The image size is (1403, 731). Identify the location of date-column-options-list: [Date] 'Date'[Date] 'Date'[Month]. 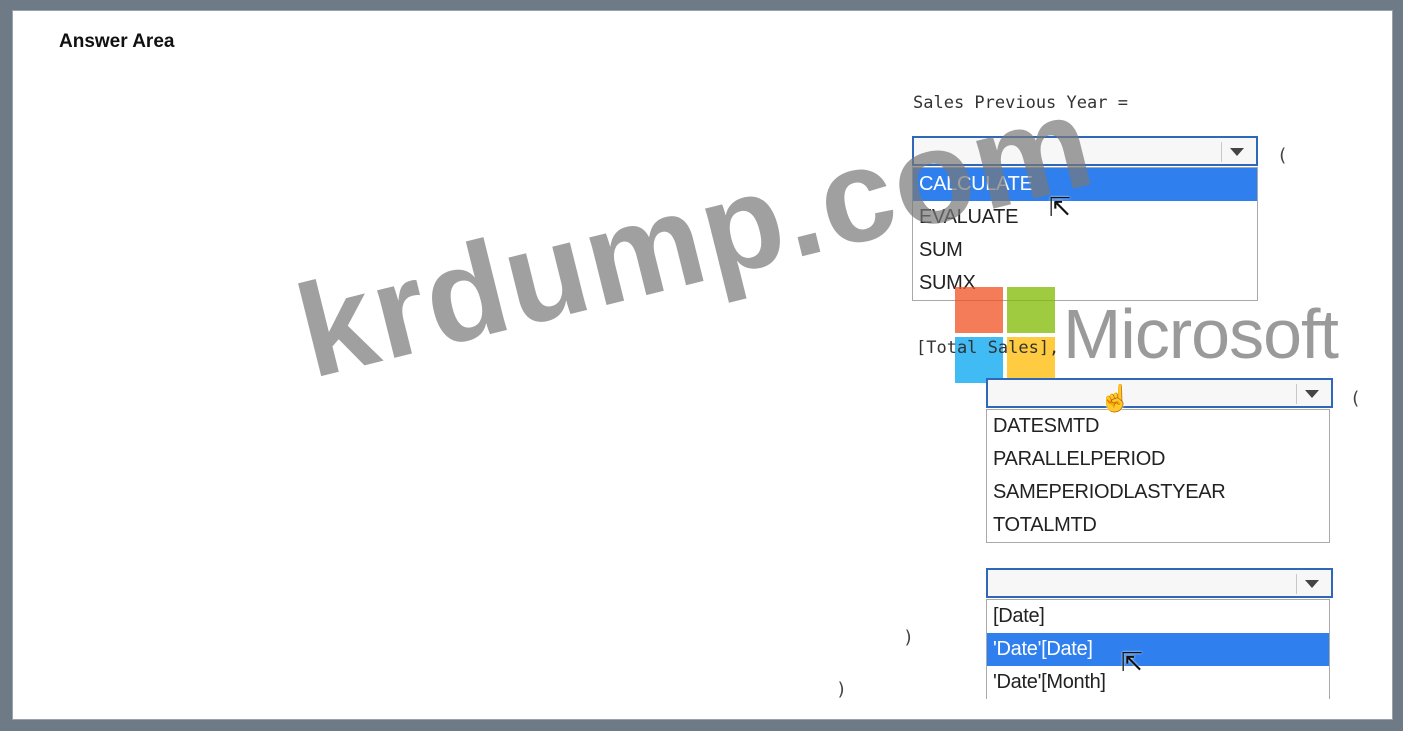
(1158, 649).